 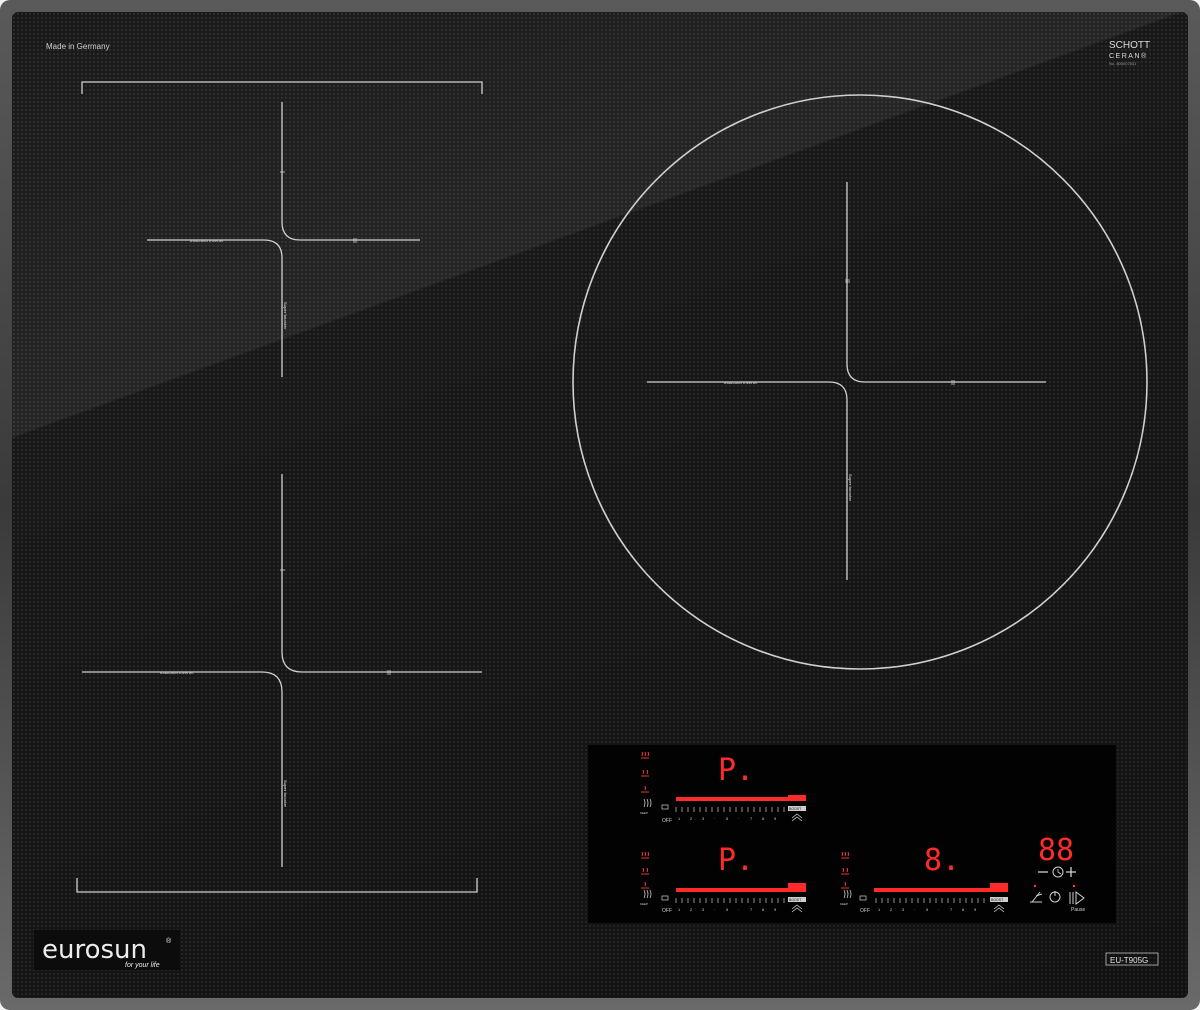 What do you see at coordinates (350, 171) in the screenshot?
I see `upper-zone-line-a` at bounding box center [350, 171].